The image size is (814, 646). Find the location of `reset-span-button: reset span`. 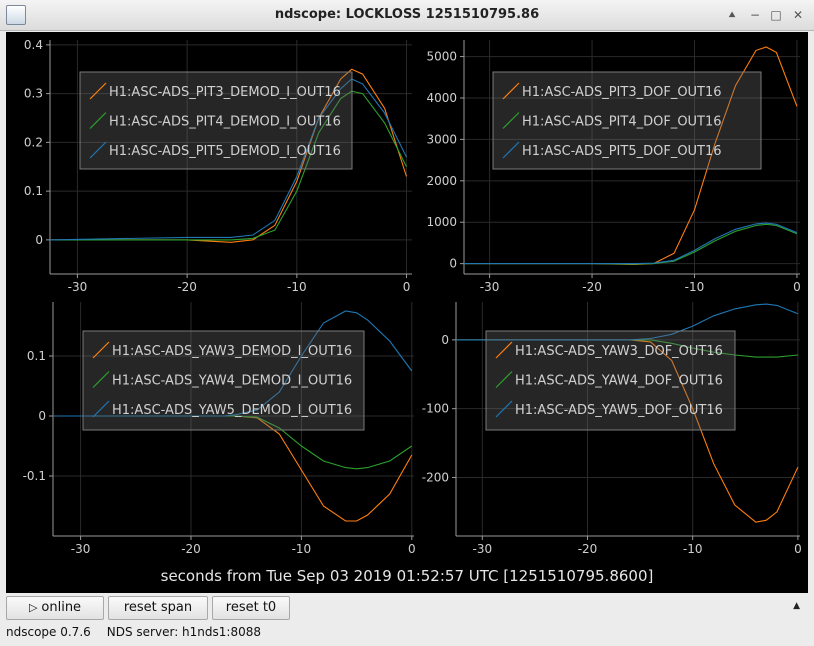

reset-span-button: reset span is located at coordinates (158, 608).